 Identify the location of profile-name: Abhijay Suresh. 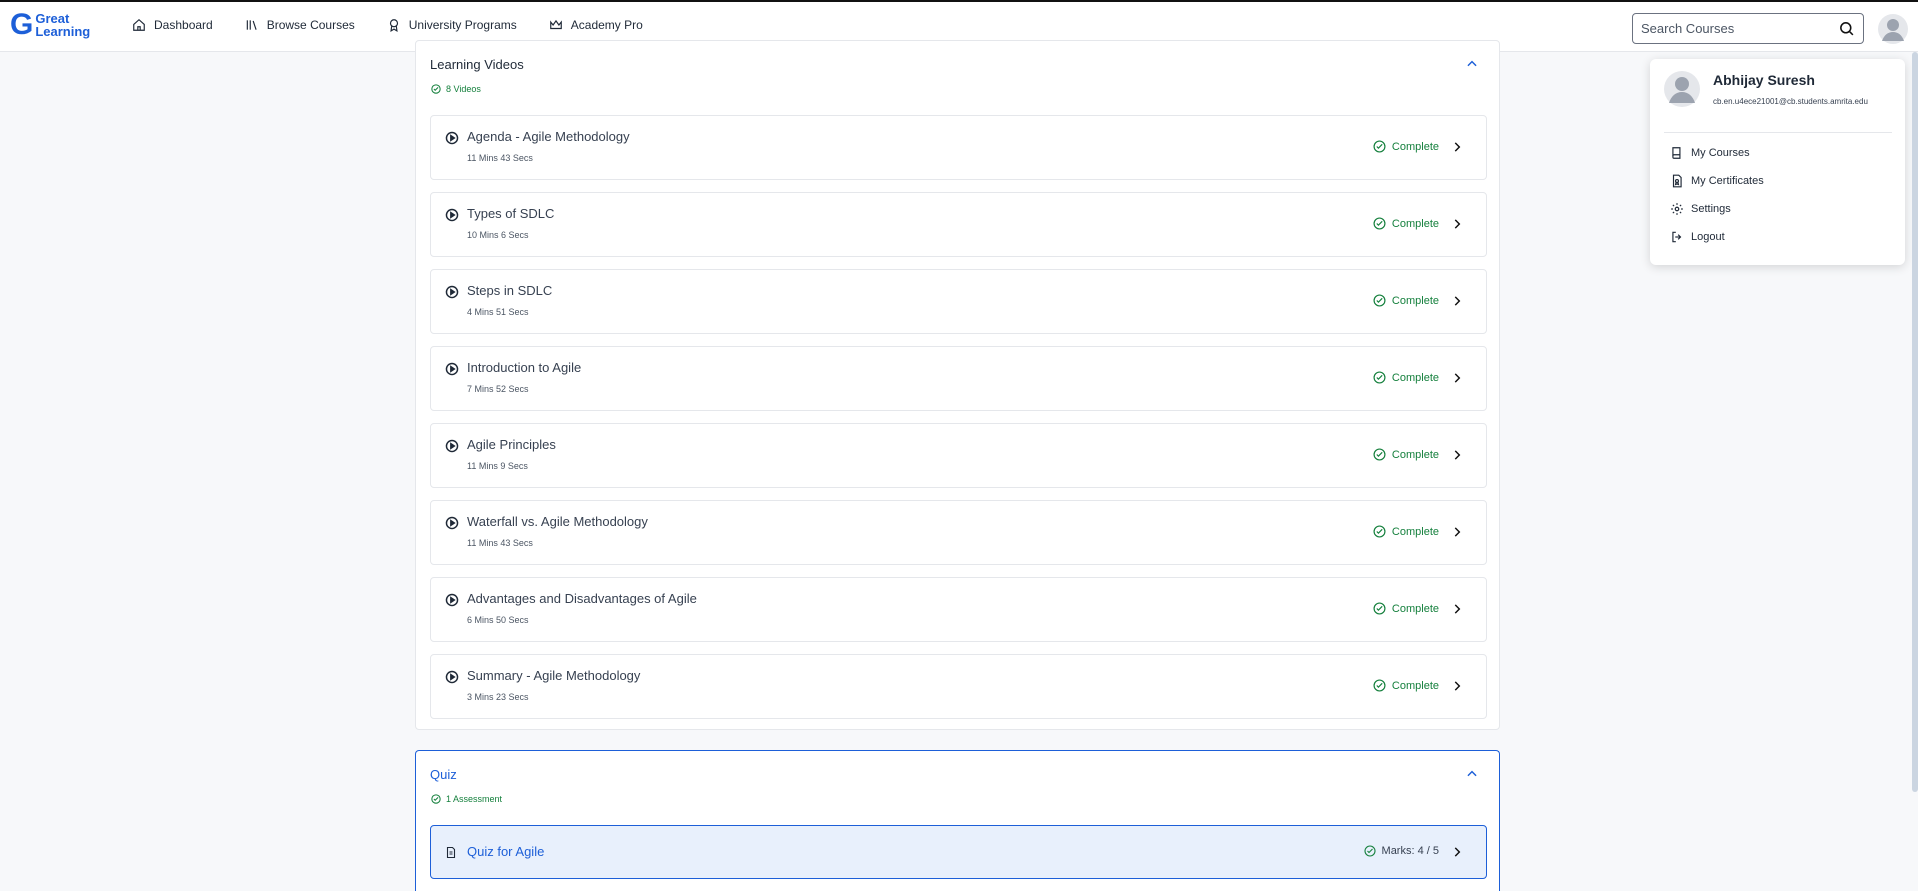
(1764, 80).